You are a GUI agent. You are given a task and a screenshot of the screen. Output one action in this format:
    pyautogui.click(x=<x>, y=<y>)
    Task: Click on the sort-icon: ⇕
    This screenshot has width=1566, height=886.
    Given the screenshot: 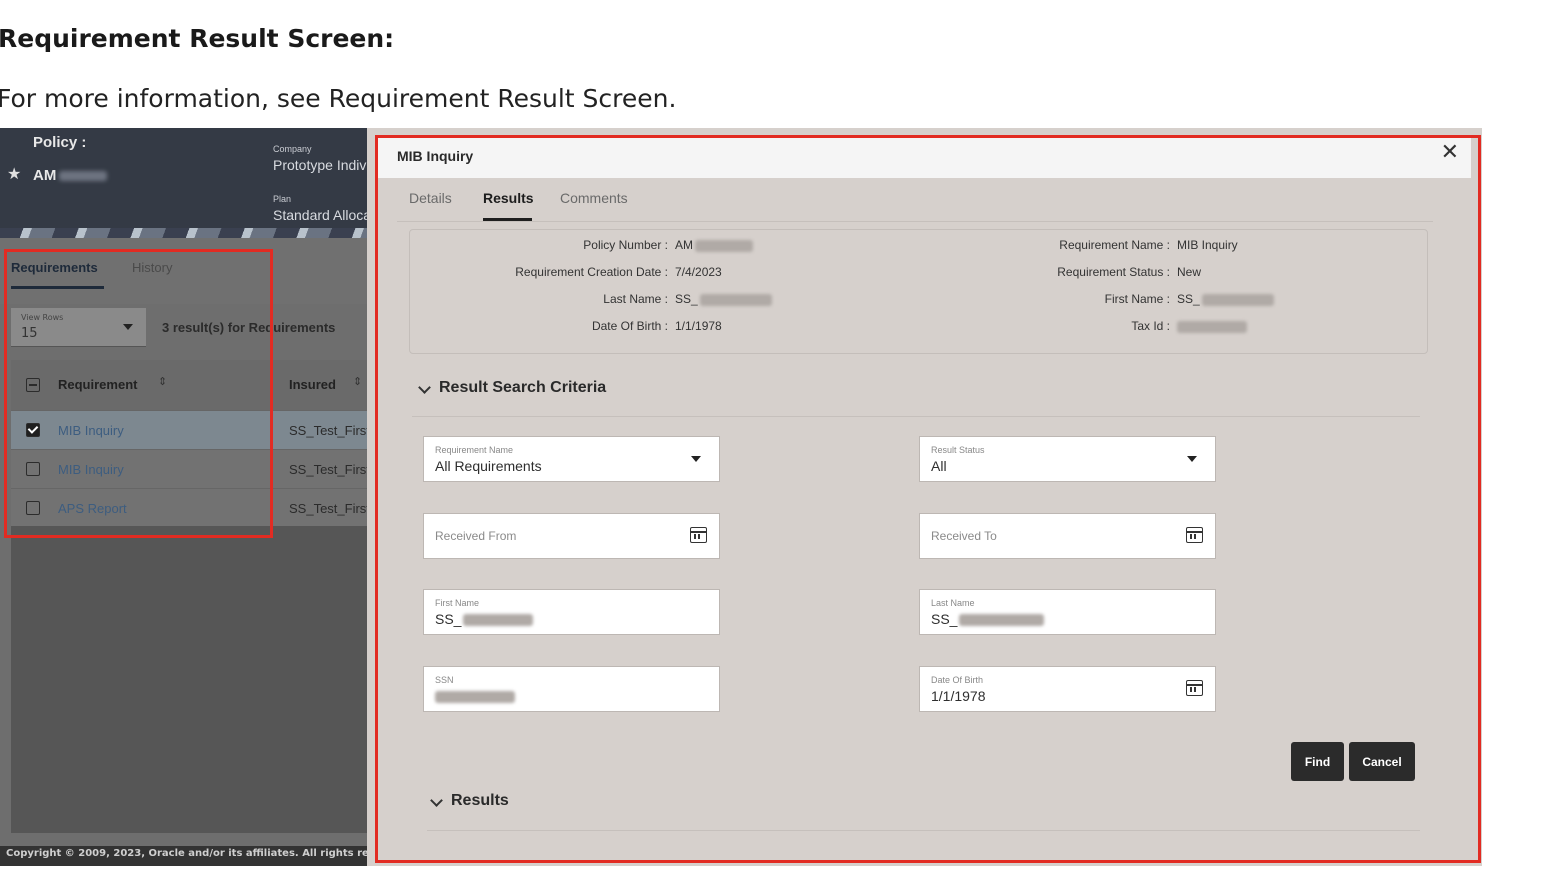 What is the action you would take?
    pyautogui.click(x=357, y=381)
    